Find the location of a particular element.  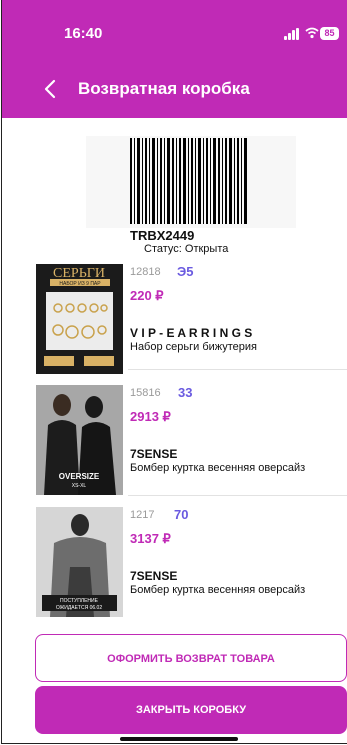

thumb-title: OVERSIZE is located at coordinates (79, 476).